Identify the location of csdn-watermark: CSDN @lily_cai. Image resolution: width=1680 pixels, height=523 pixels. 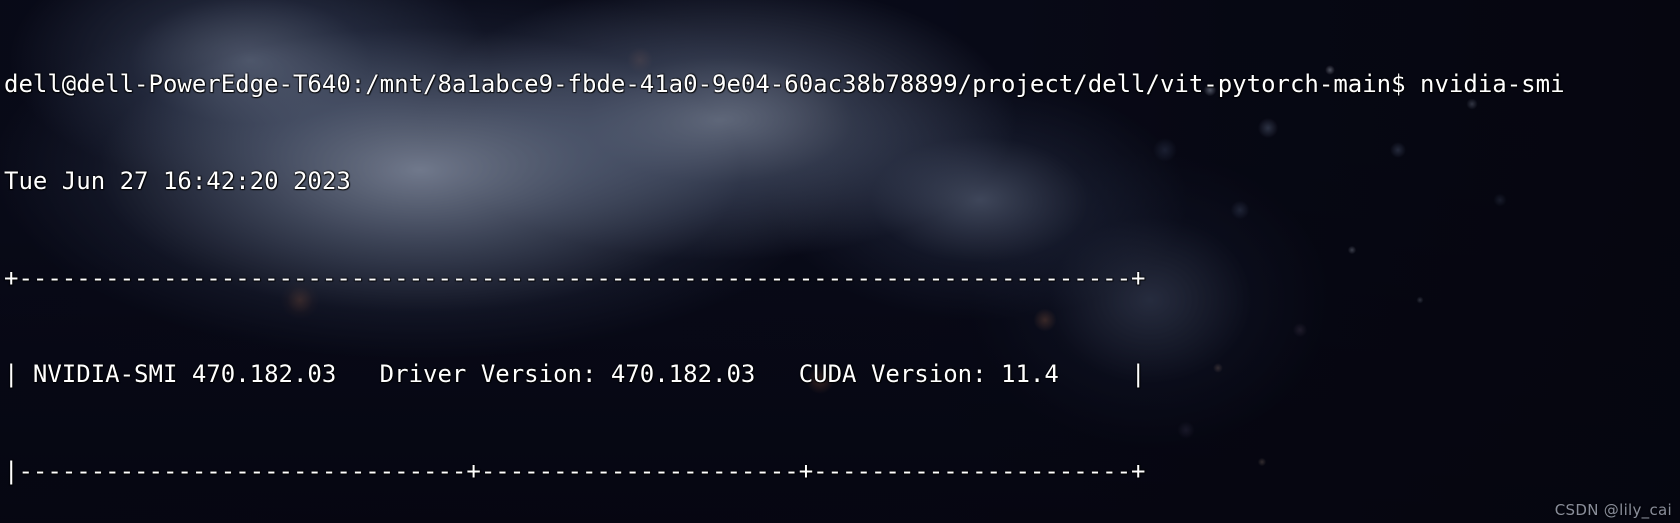
(1613, 510).